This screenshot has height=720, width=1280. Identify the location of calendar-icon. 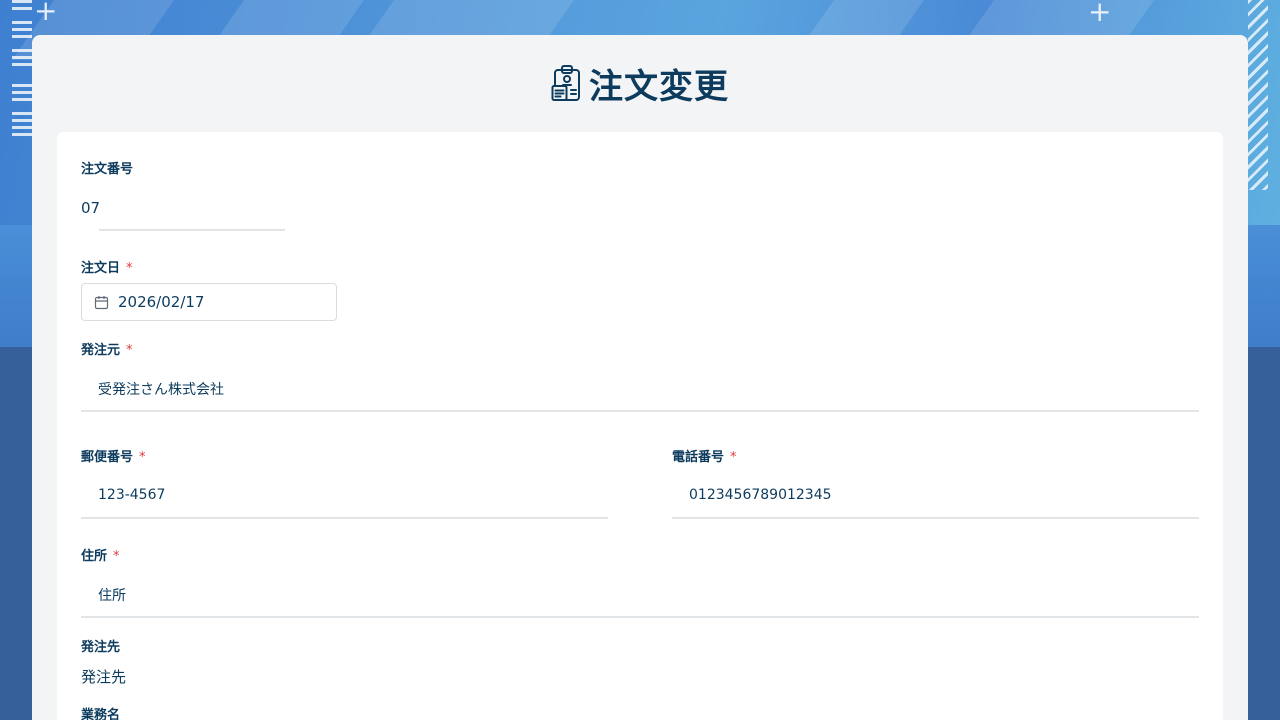
(101, 302).